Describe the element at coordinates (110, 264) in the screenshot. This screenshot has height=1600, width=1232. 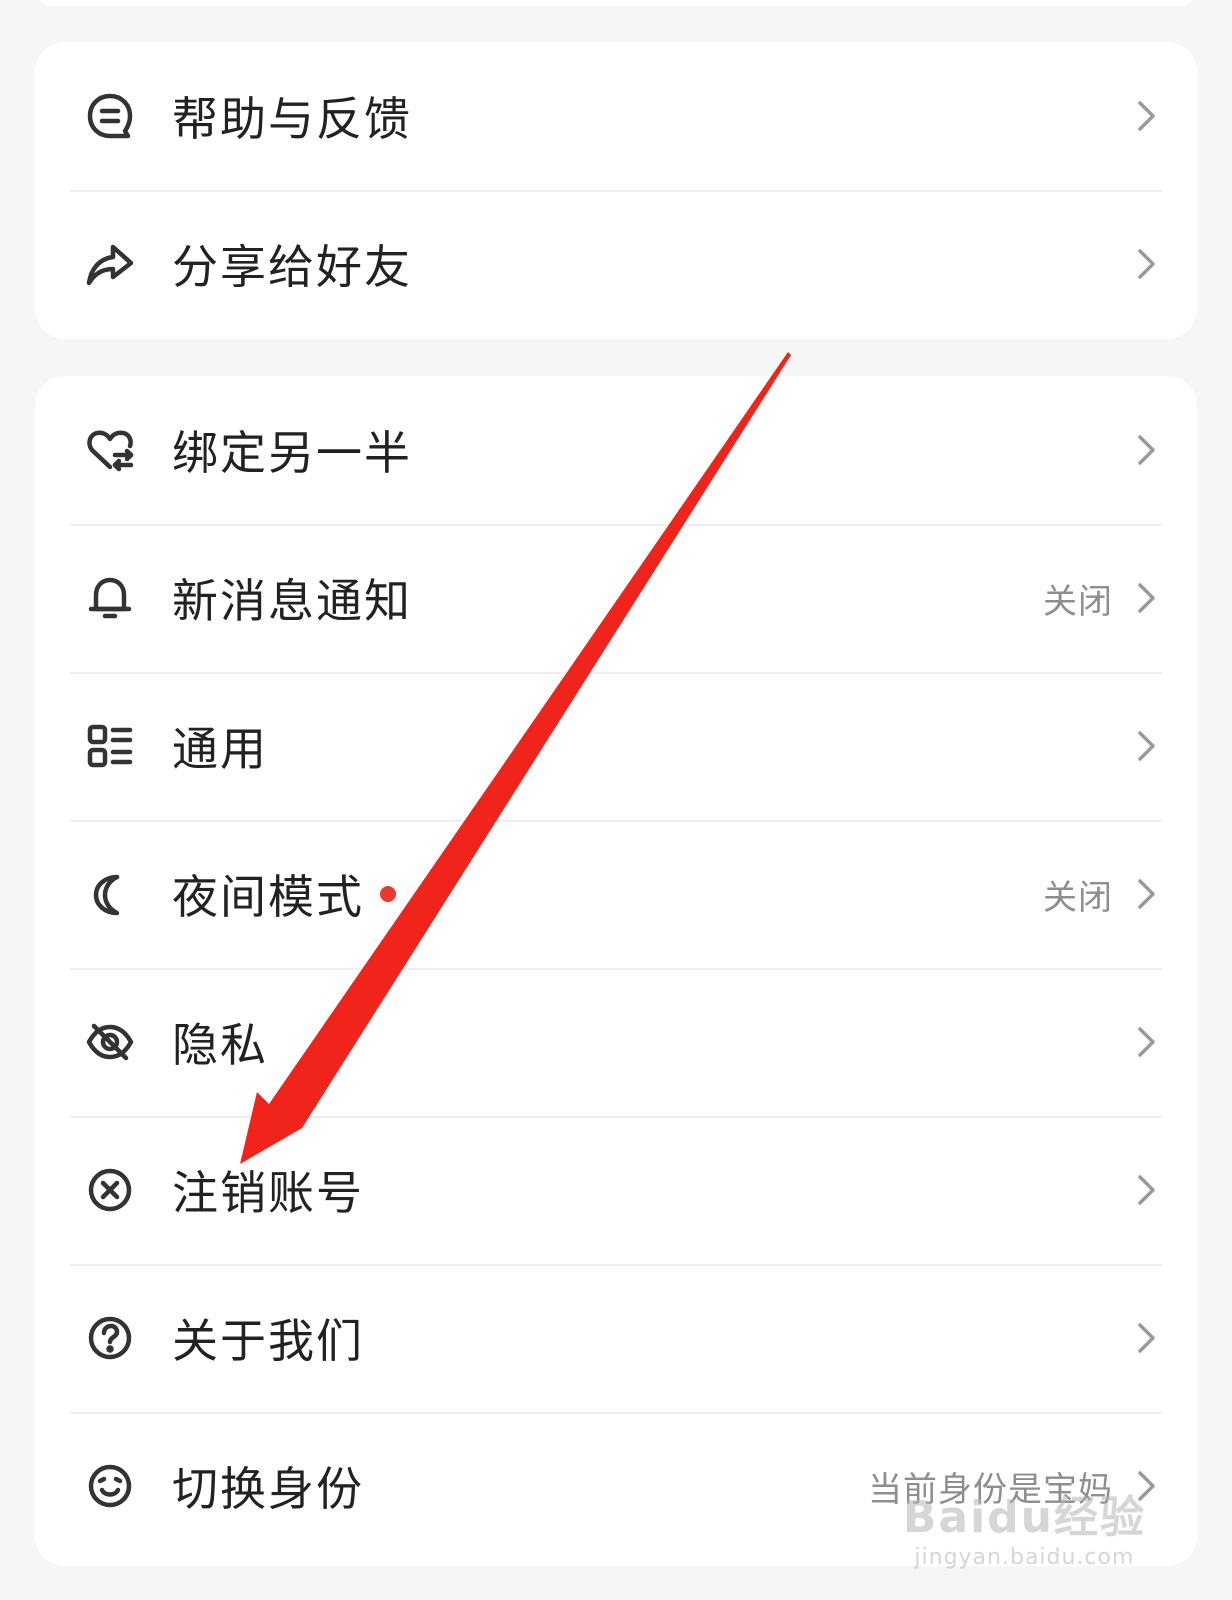
I see `share-icon` at that location.